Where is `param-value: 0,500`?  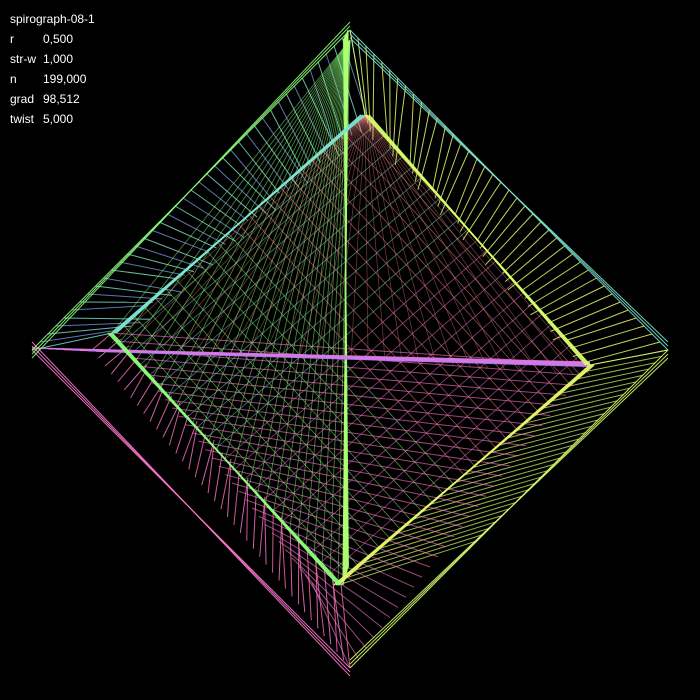 param-value: 0,500 is located at coordinates (58, 39).